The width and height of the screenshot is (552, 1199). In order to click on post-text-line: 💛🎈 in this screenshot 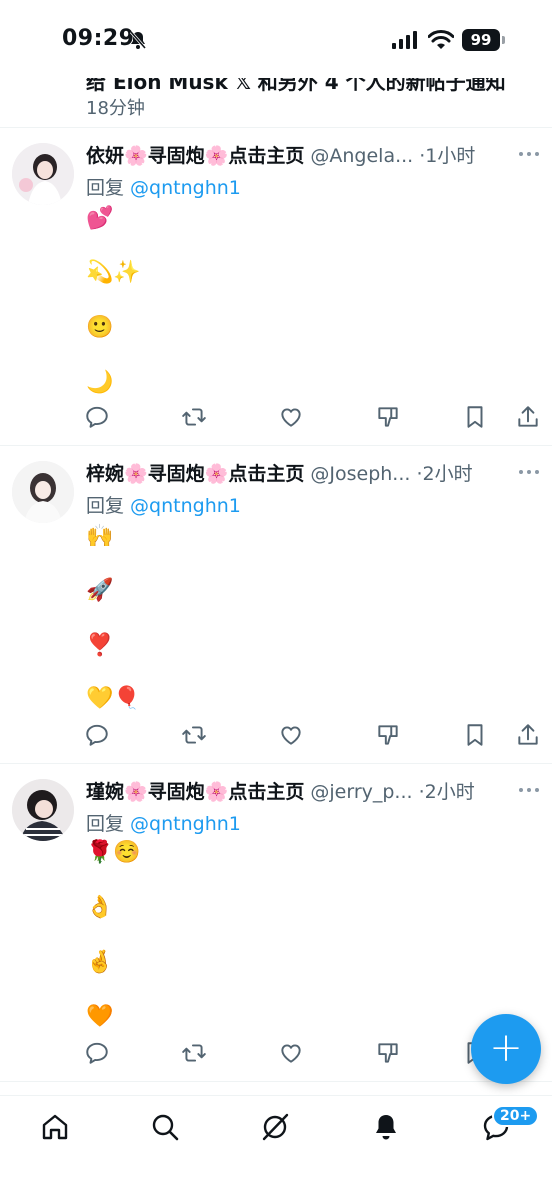, I will do `click(113, 698)`.